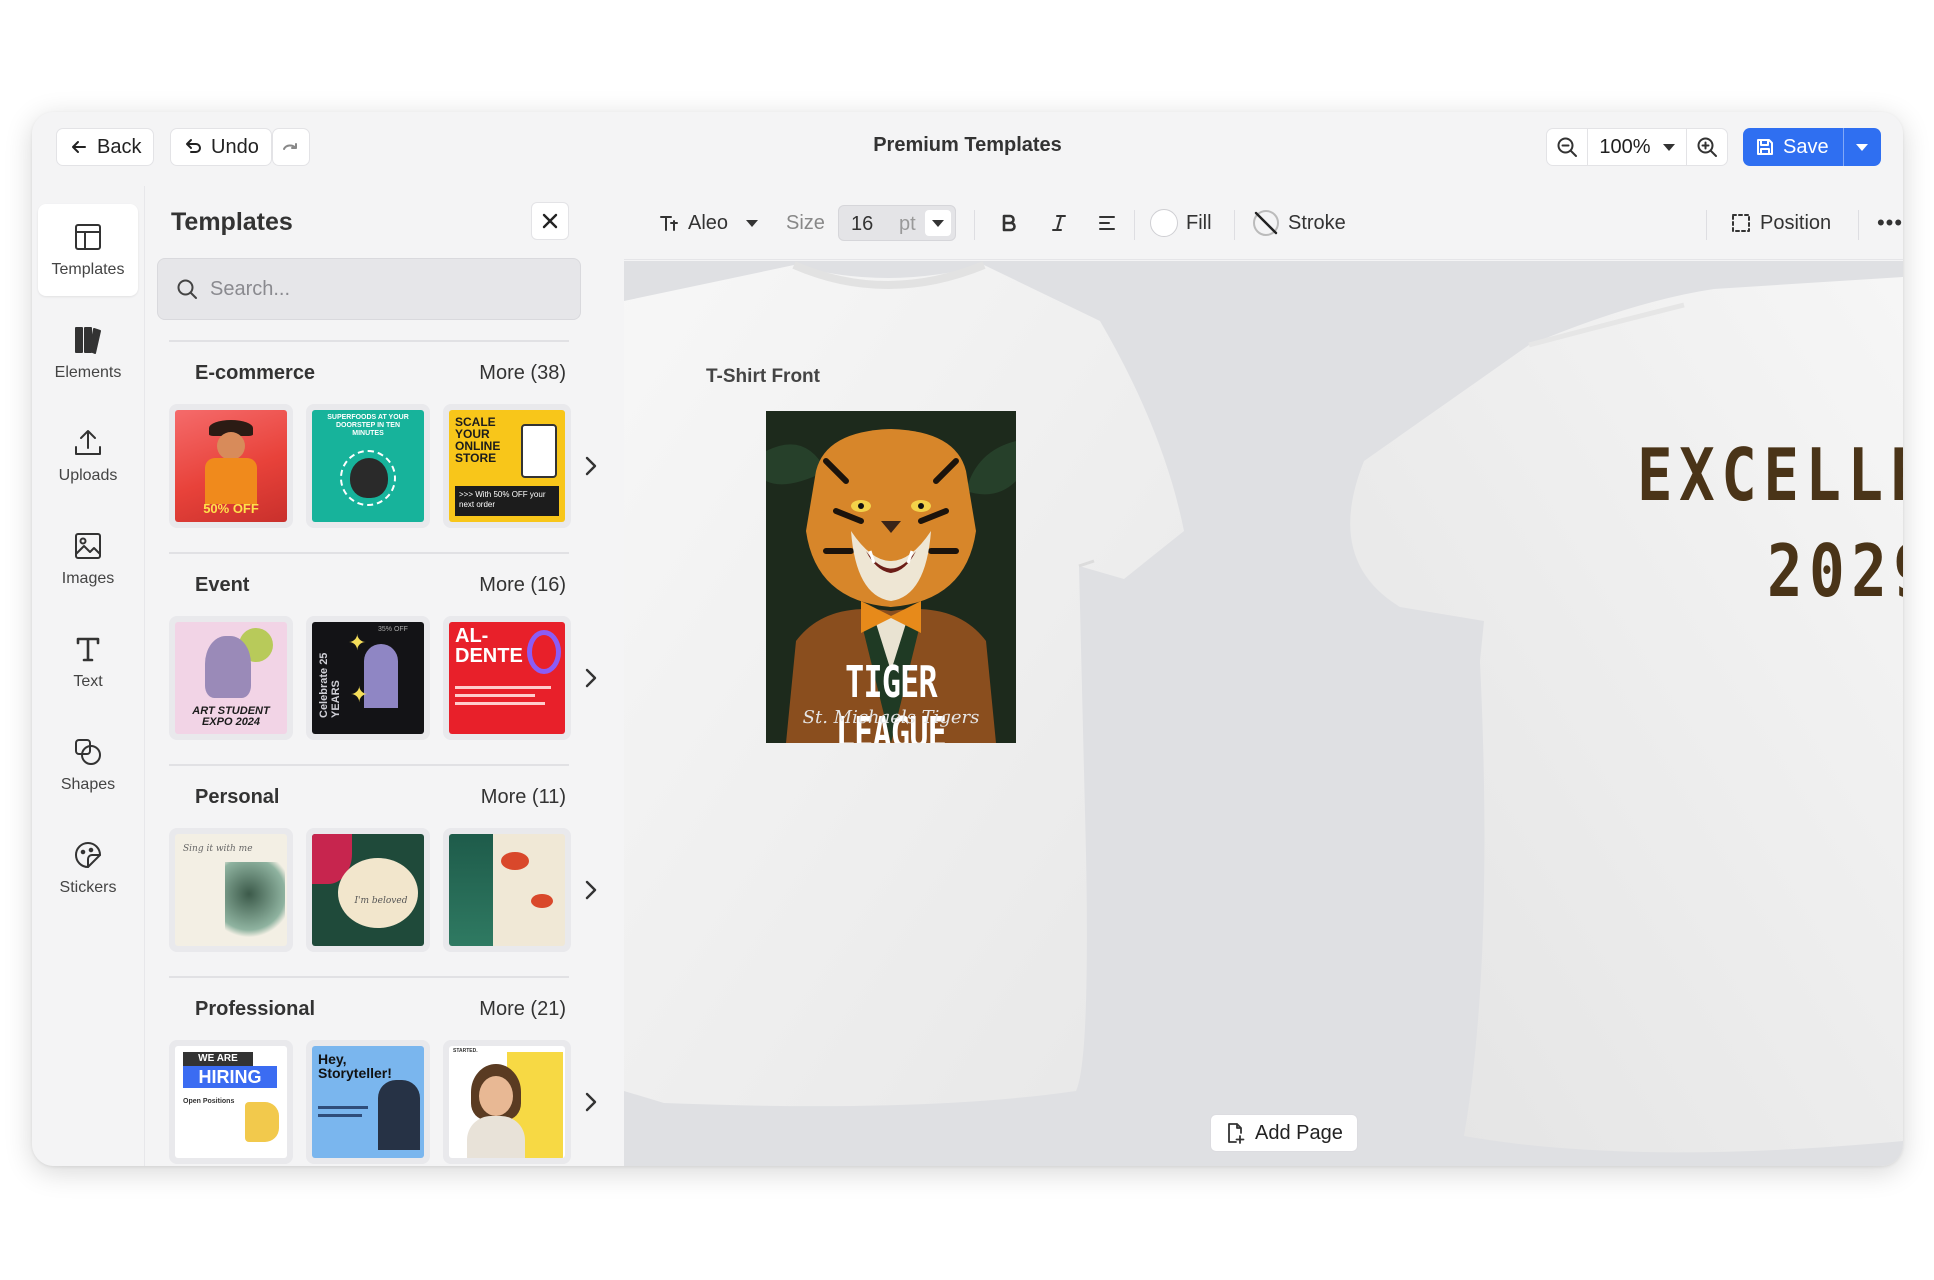 This screenshot has height=1280, width=1934. I want to click on zoom-out-button, so click(1567, 147).